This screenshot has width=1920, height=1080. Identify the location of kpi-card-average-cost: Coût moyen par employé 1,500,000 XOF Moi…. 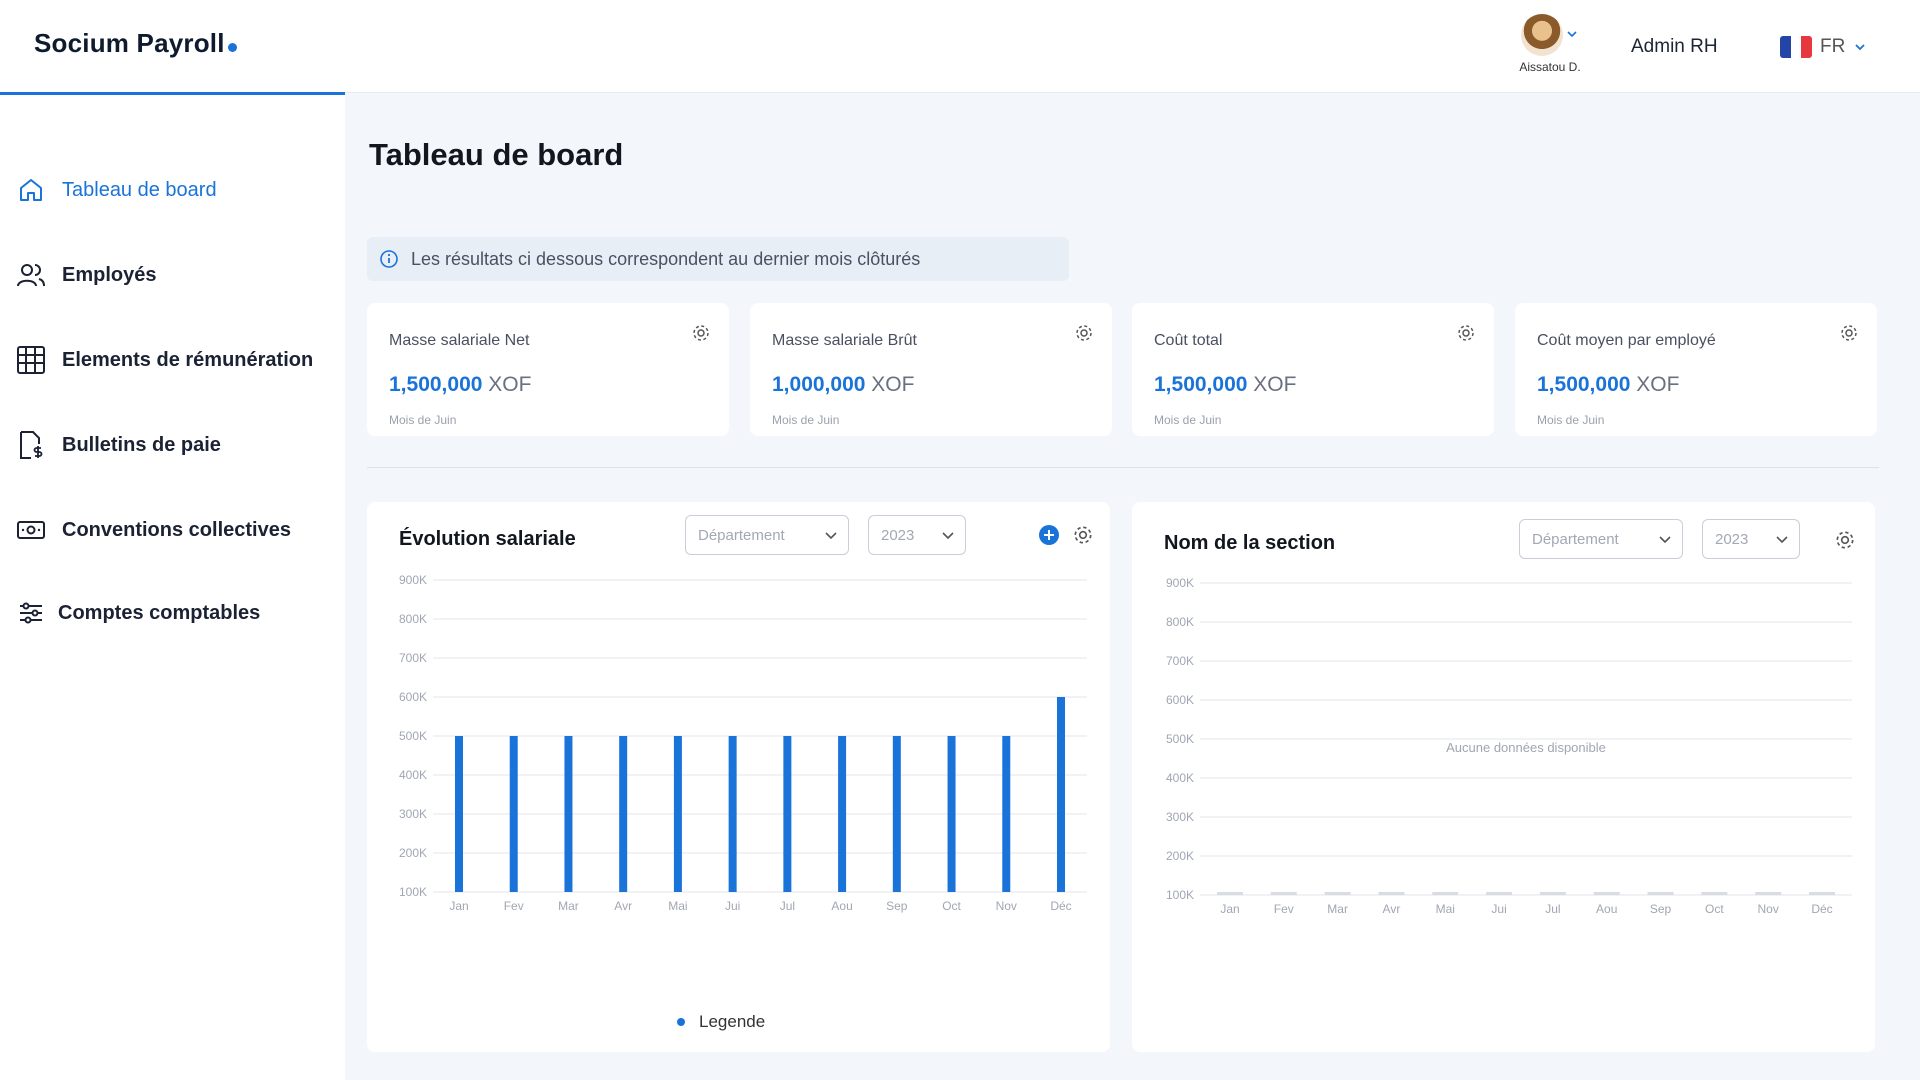
(1696, 369).